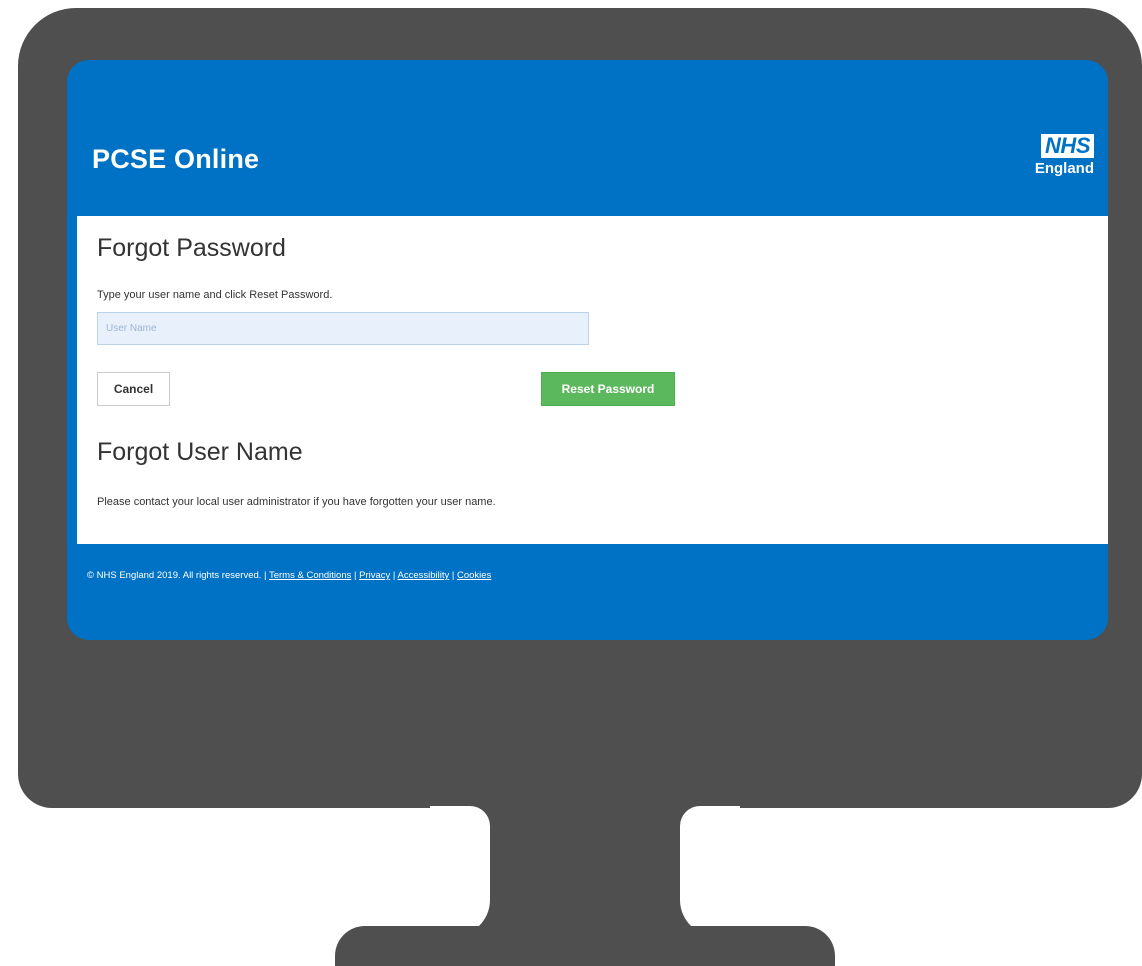 The image size is (1142, 966). What do you see at coordinates (424, 575) in the screenshot?
I see `footer-link-accessibility: Accessibility` at bounding box center [424, 575].